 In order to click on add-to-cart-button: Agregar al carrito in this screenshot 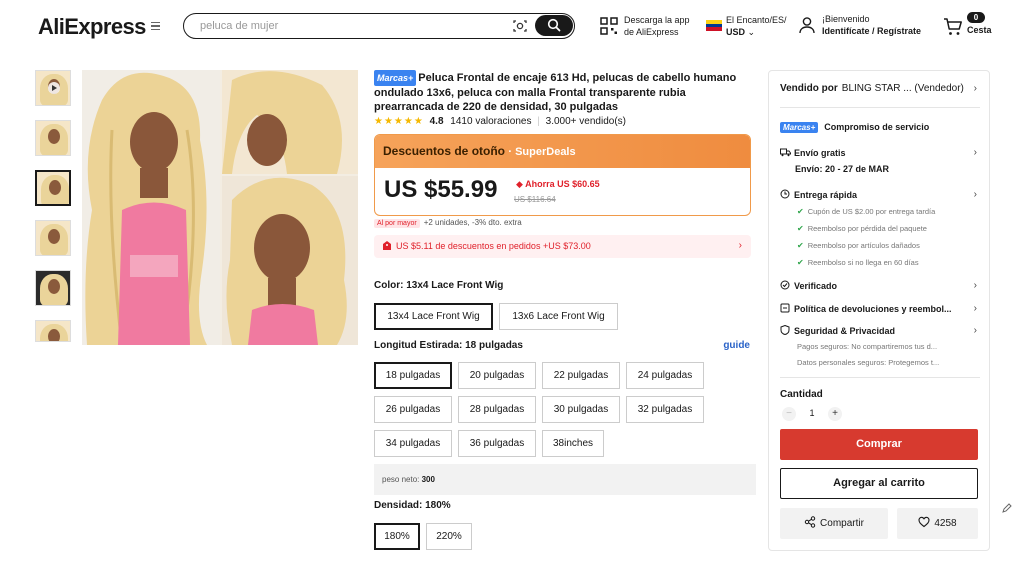, I will do `click(879, 483)`.